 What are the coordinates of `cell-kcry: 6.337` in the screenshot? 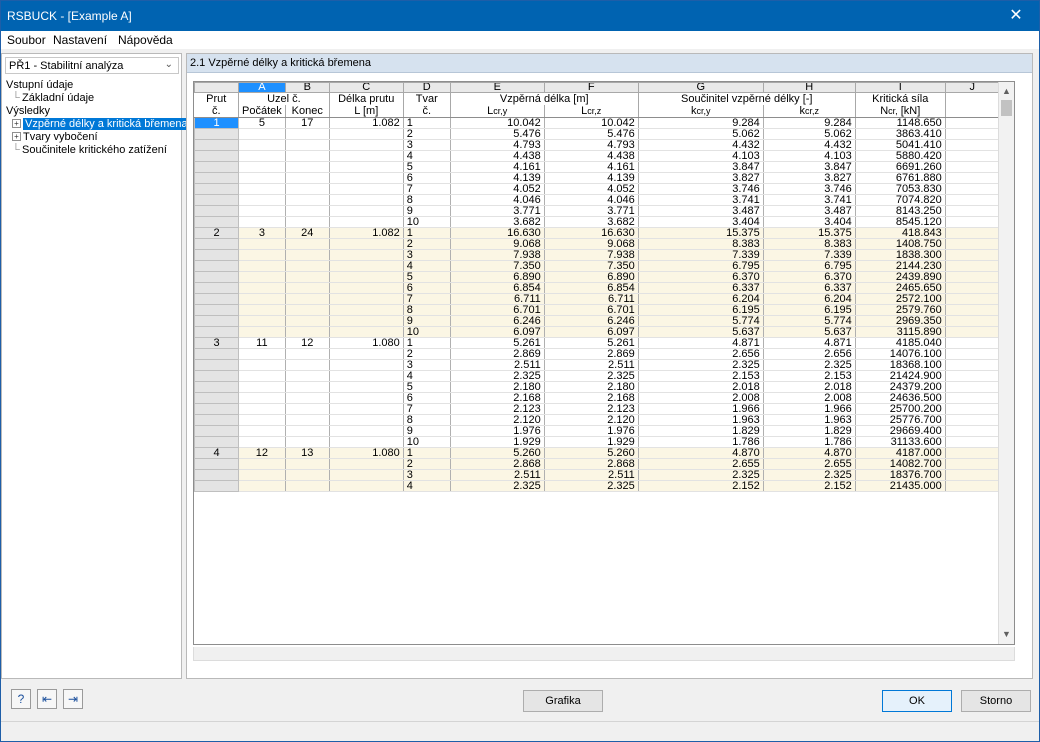 It's located at (701, 288).